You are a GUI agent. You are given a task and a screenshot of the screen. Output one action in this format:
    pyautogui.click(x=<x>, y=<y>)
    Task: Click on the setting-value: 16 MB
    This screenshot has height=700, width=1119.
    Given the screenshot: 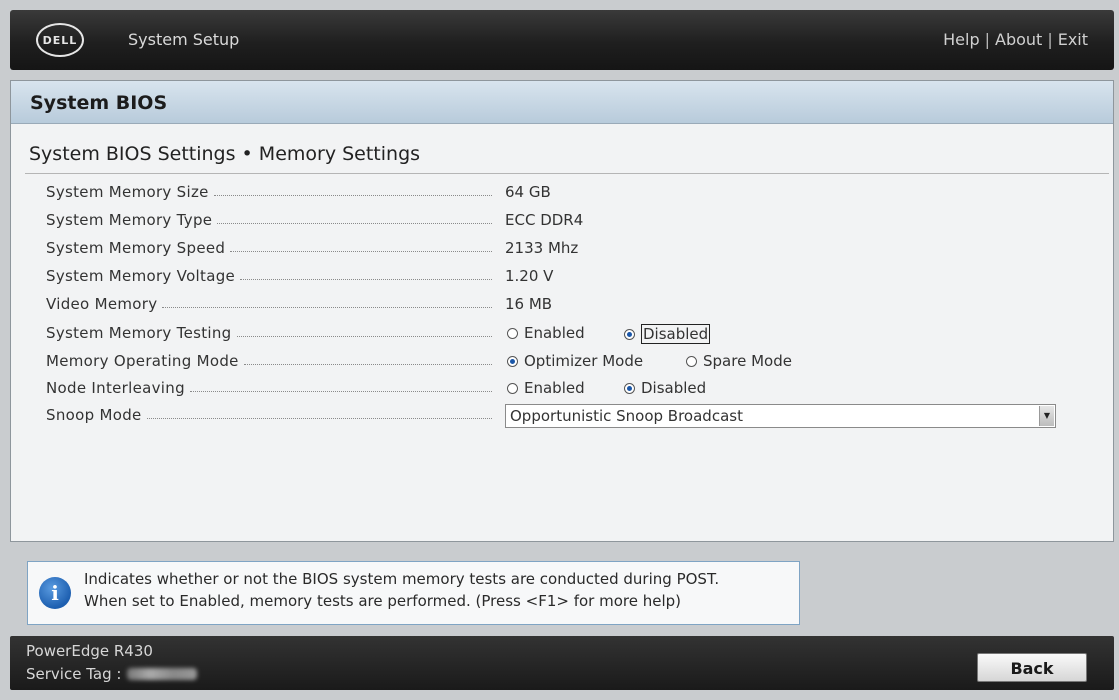 What is the action you would take?
    pyautogui.click(x=529, y=304)
    